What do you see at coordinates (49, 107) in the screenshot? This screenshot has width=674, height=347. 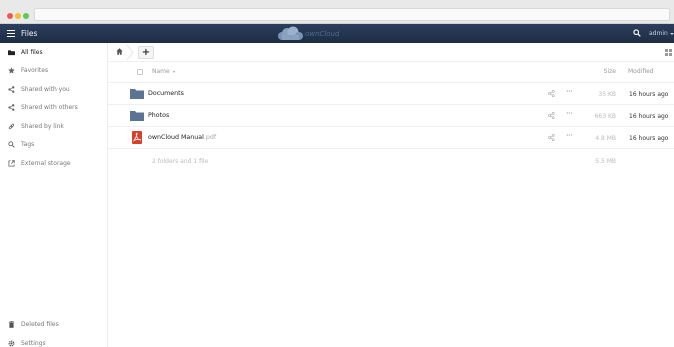 I see `sidebar-item-label: Shared with others` at bounding box center [49, 107].